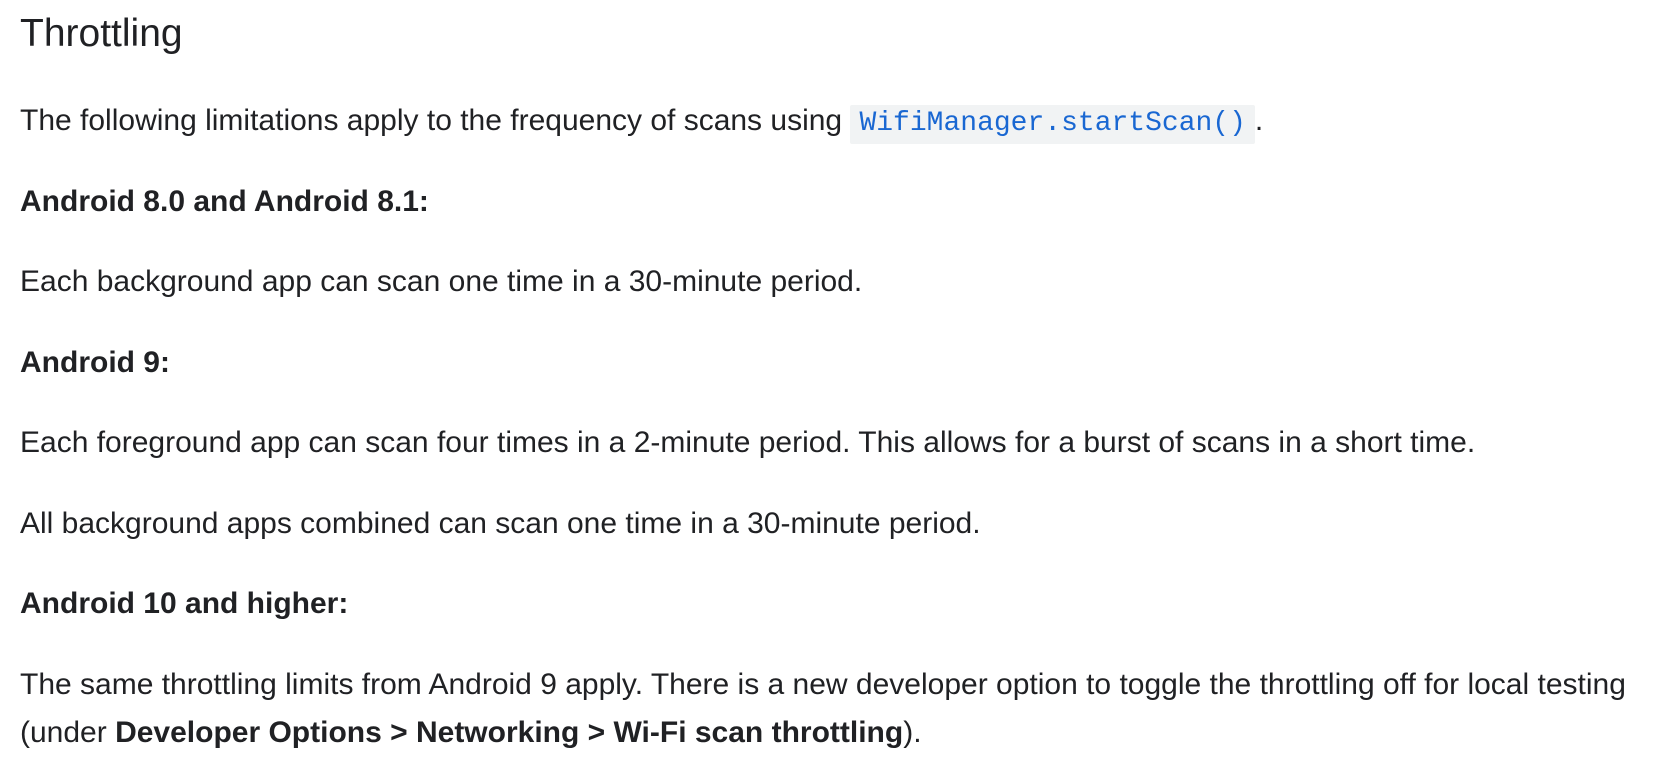  I want to click on heading-android-10: Android 10 and higher:, so click(184, 603).